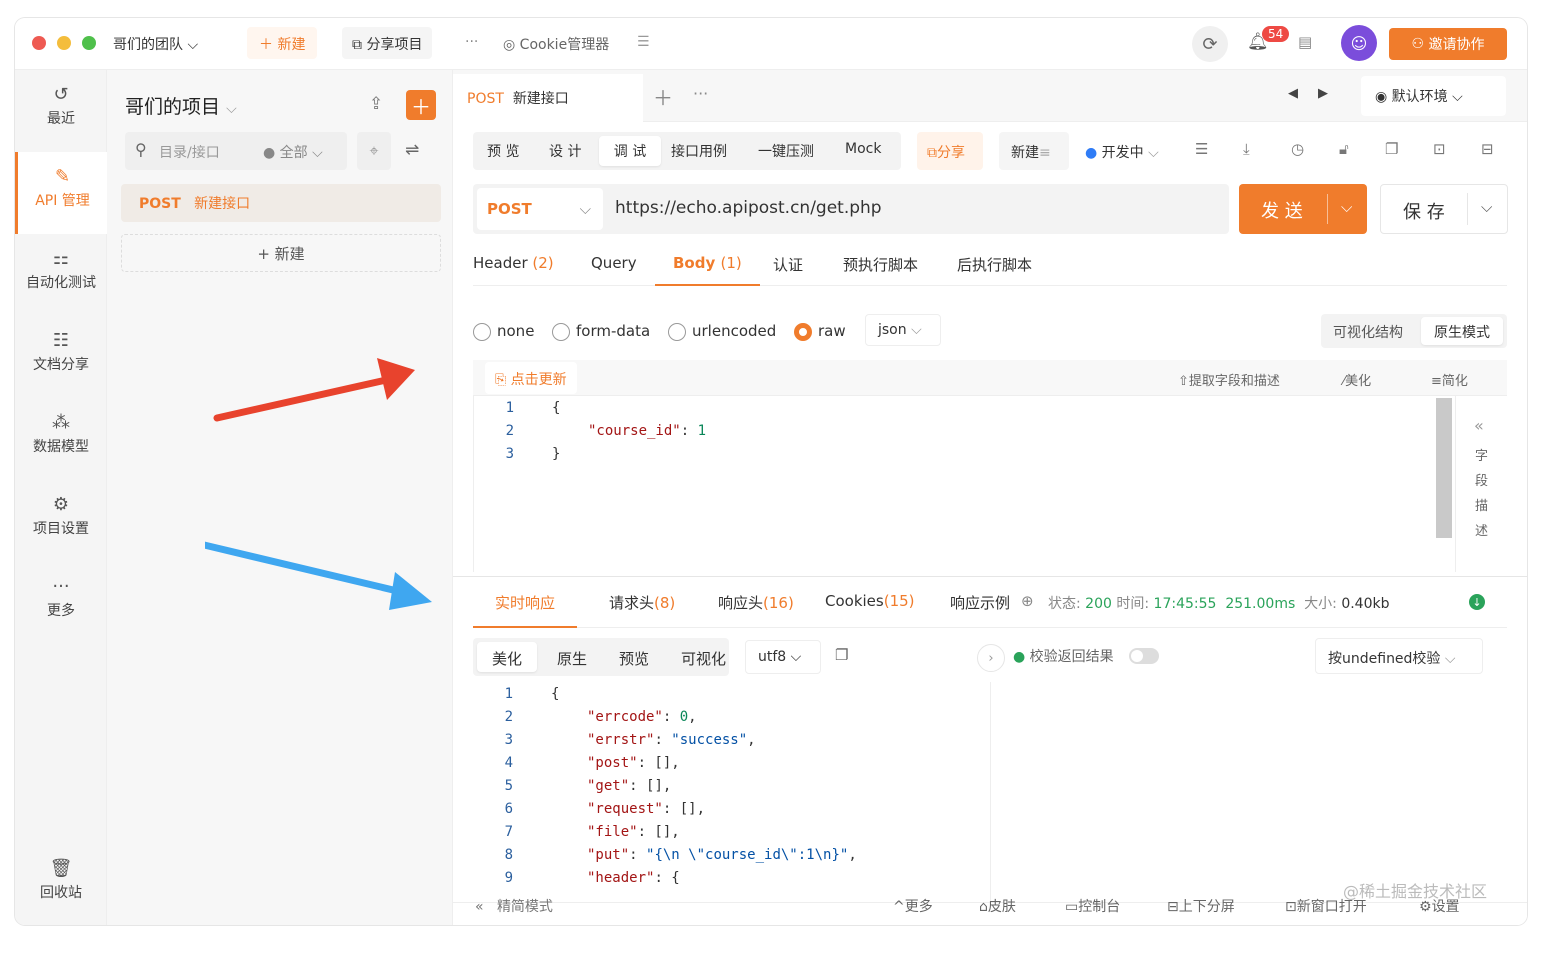 The height and width of the screenshot is (958, 1548). I want to click on new-dropdown: 新建≡, so click(1034, 151).